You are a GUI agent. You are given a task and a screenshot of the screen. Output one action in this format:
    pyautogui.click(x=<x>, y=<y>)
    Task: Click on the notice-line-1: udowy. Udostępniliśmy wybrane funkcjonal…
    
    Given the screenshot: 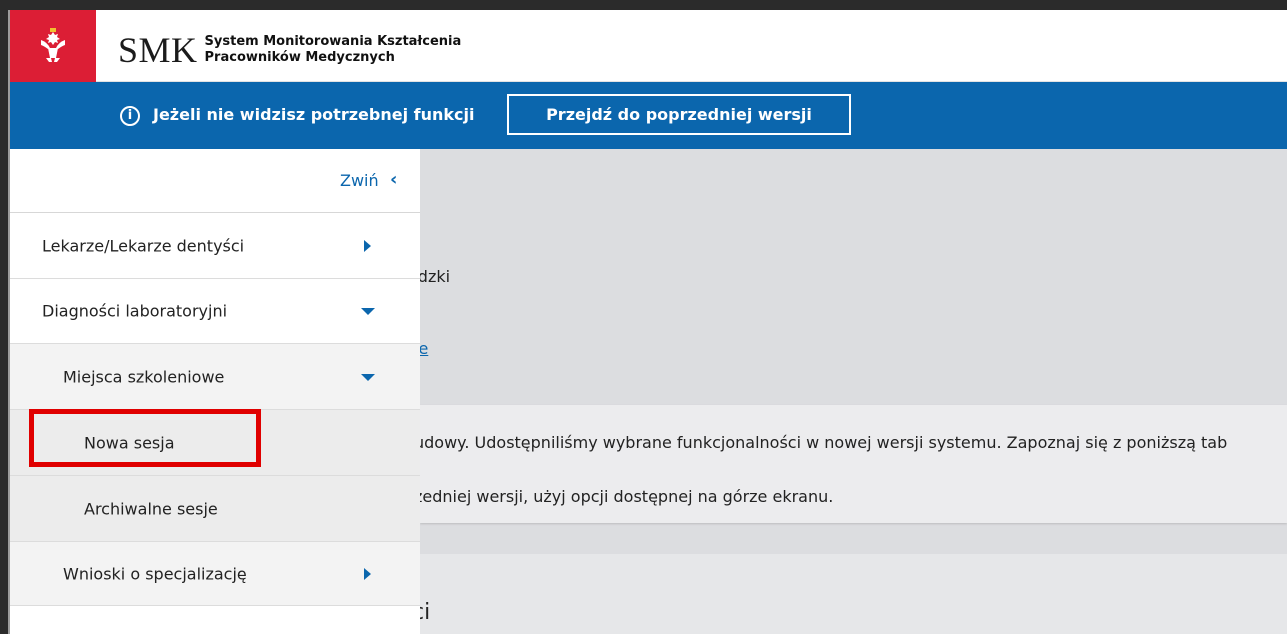 What is the action you would take?
    pyautogui.click(x=824, y=442)
    